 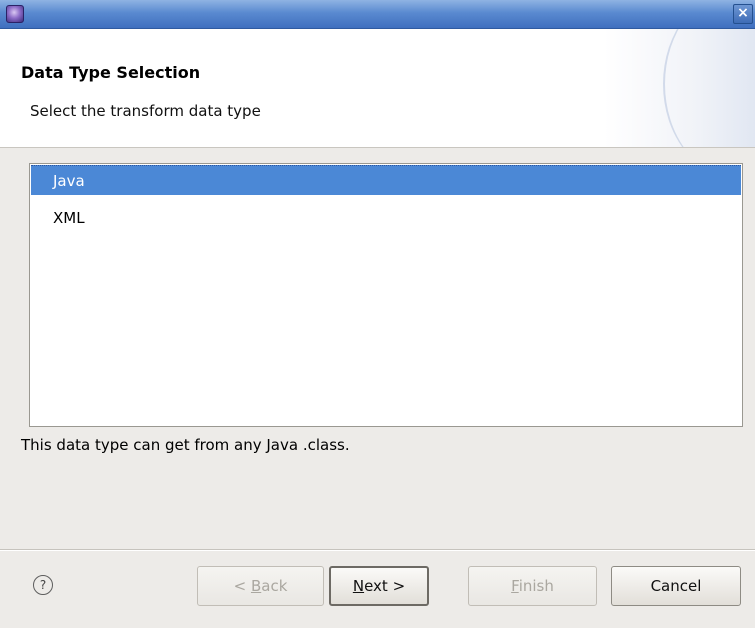 I want to click on next-button-label: ext >, so click(x=385, y=586).